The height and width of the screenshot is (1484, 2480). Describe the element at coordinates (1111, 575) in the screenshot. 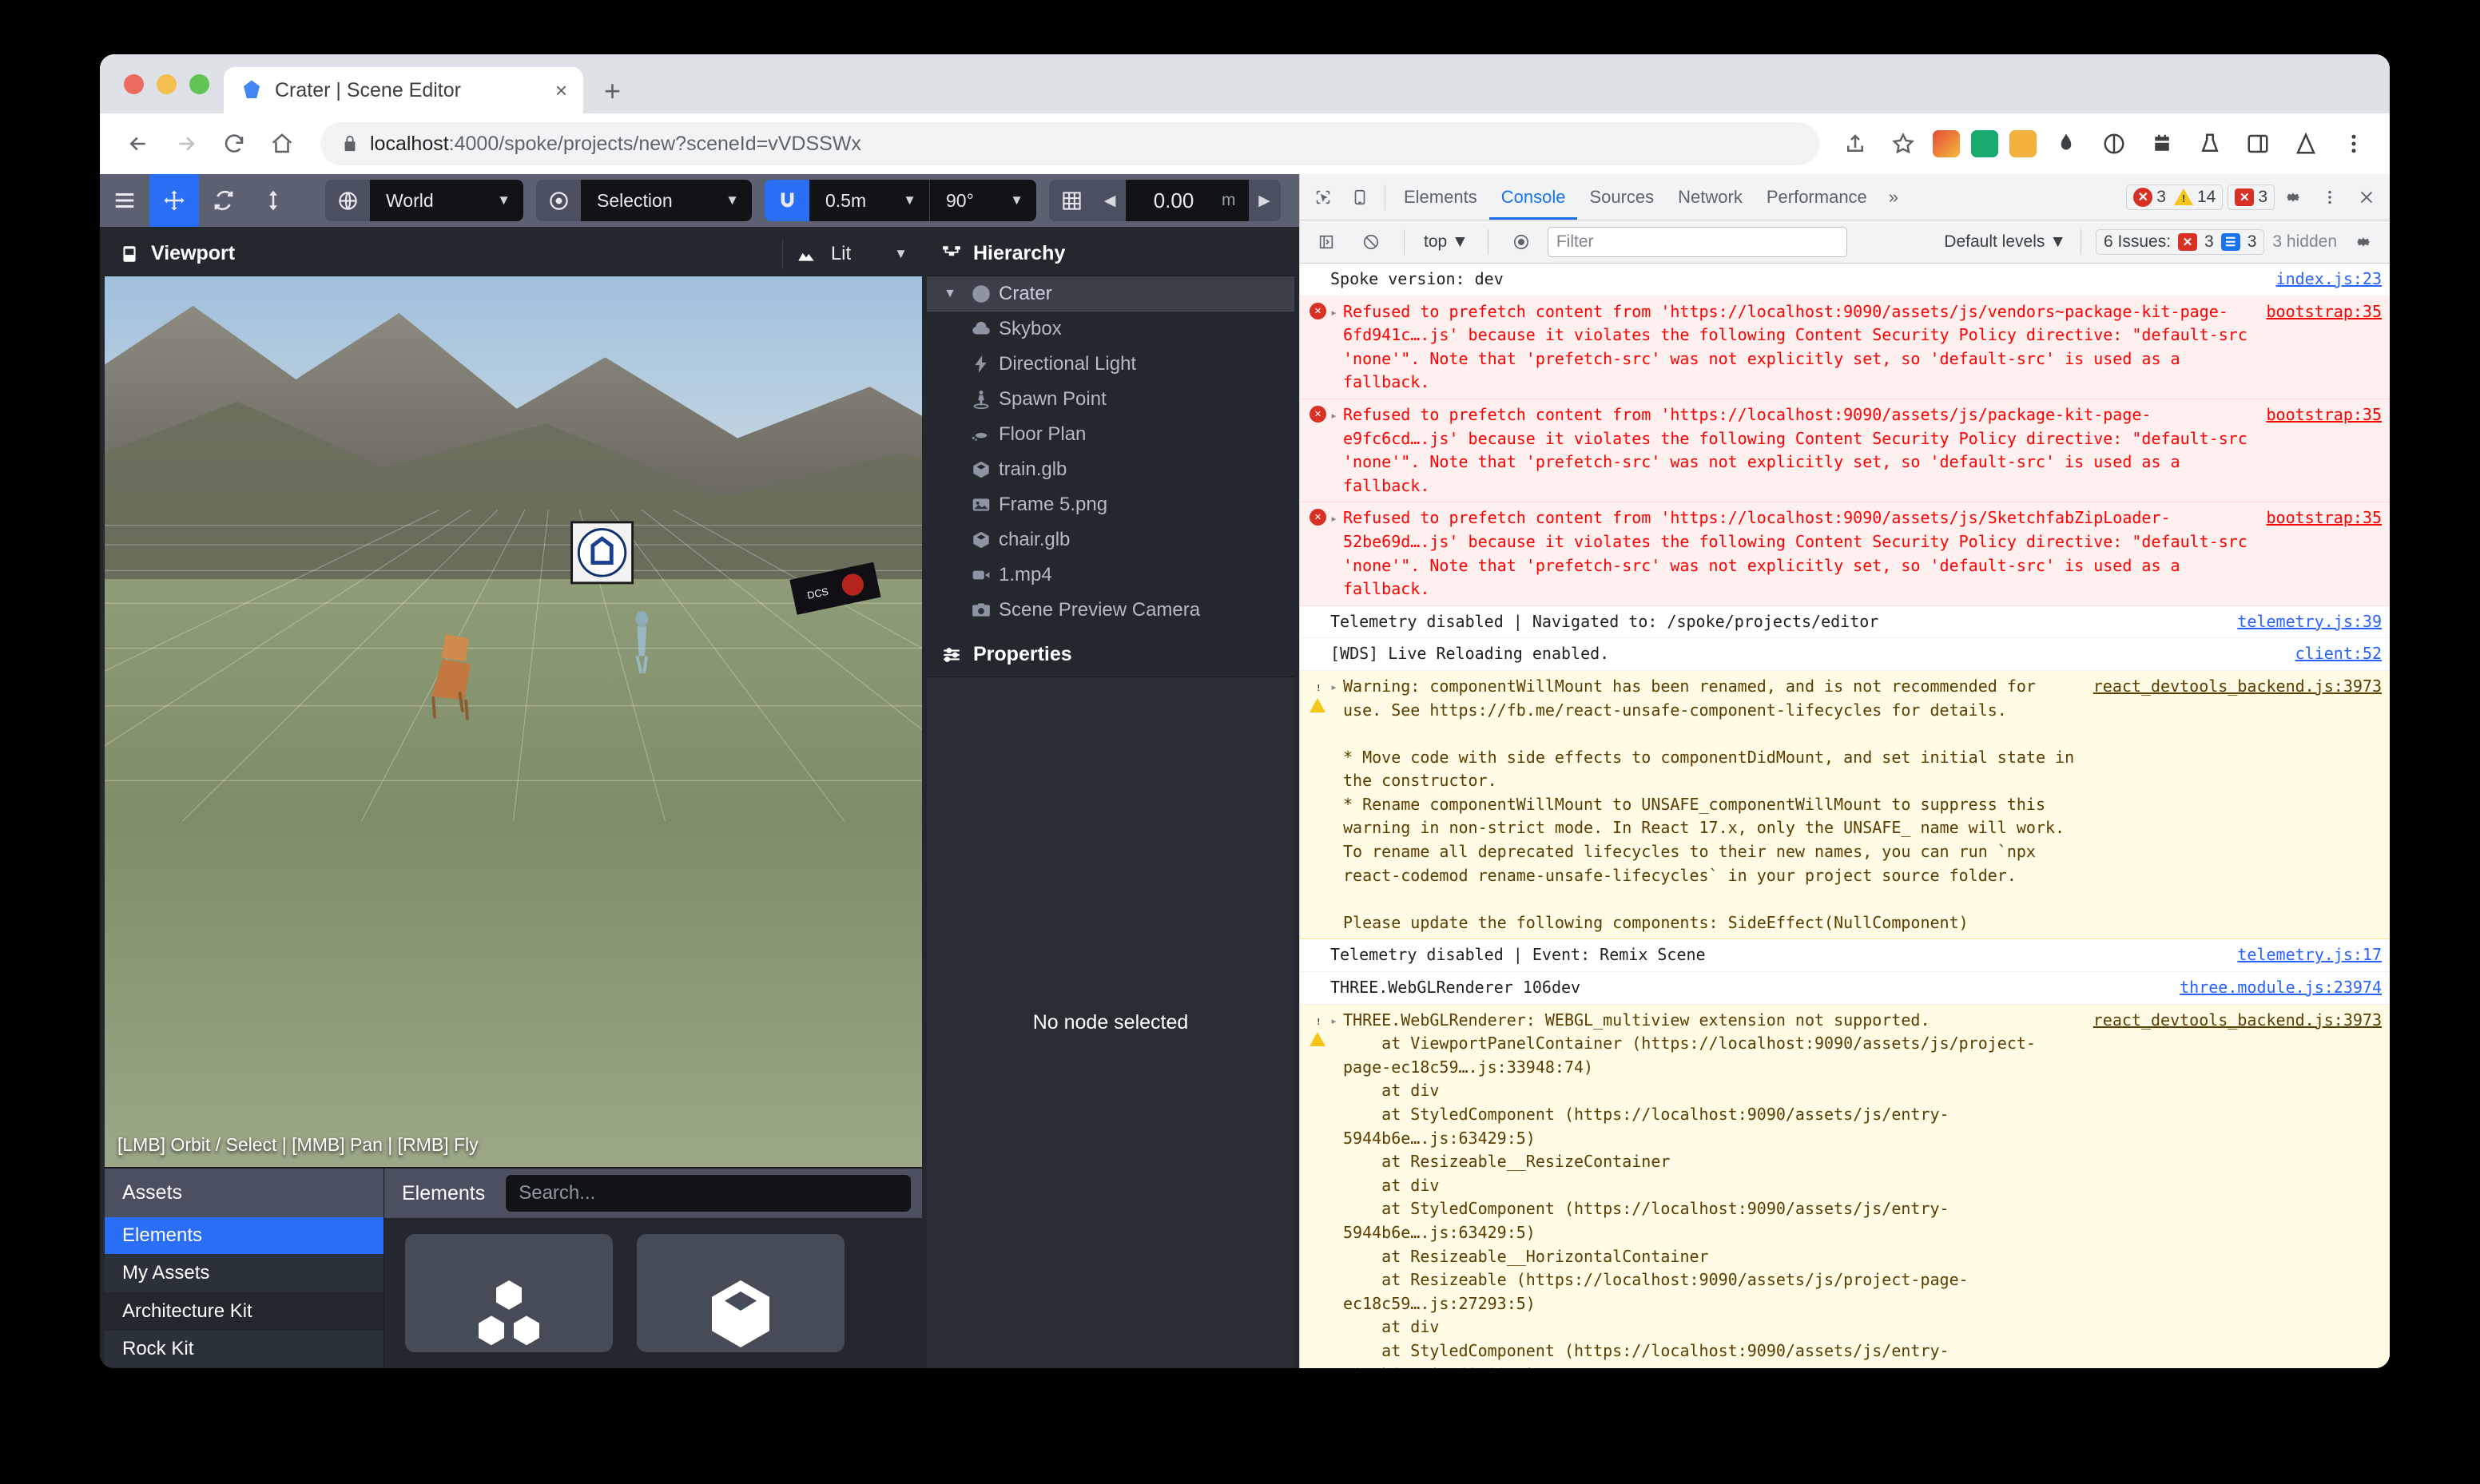

I see `hierarchy-node-1-mp4: 1.mp4` at that location.